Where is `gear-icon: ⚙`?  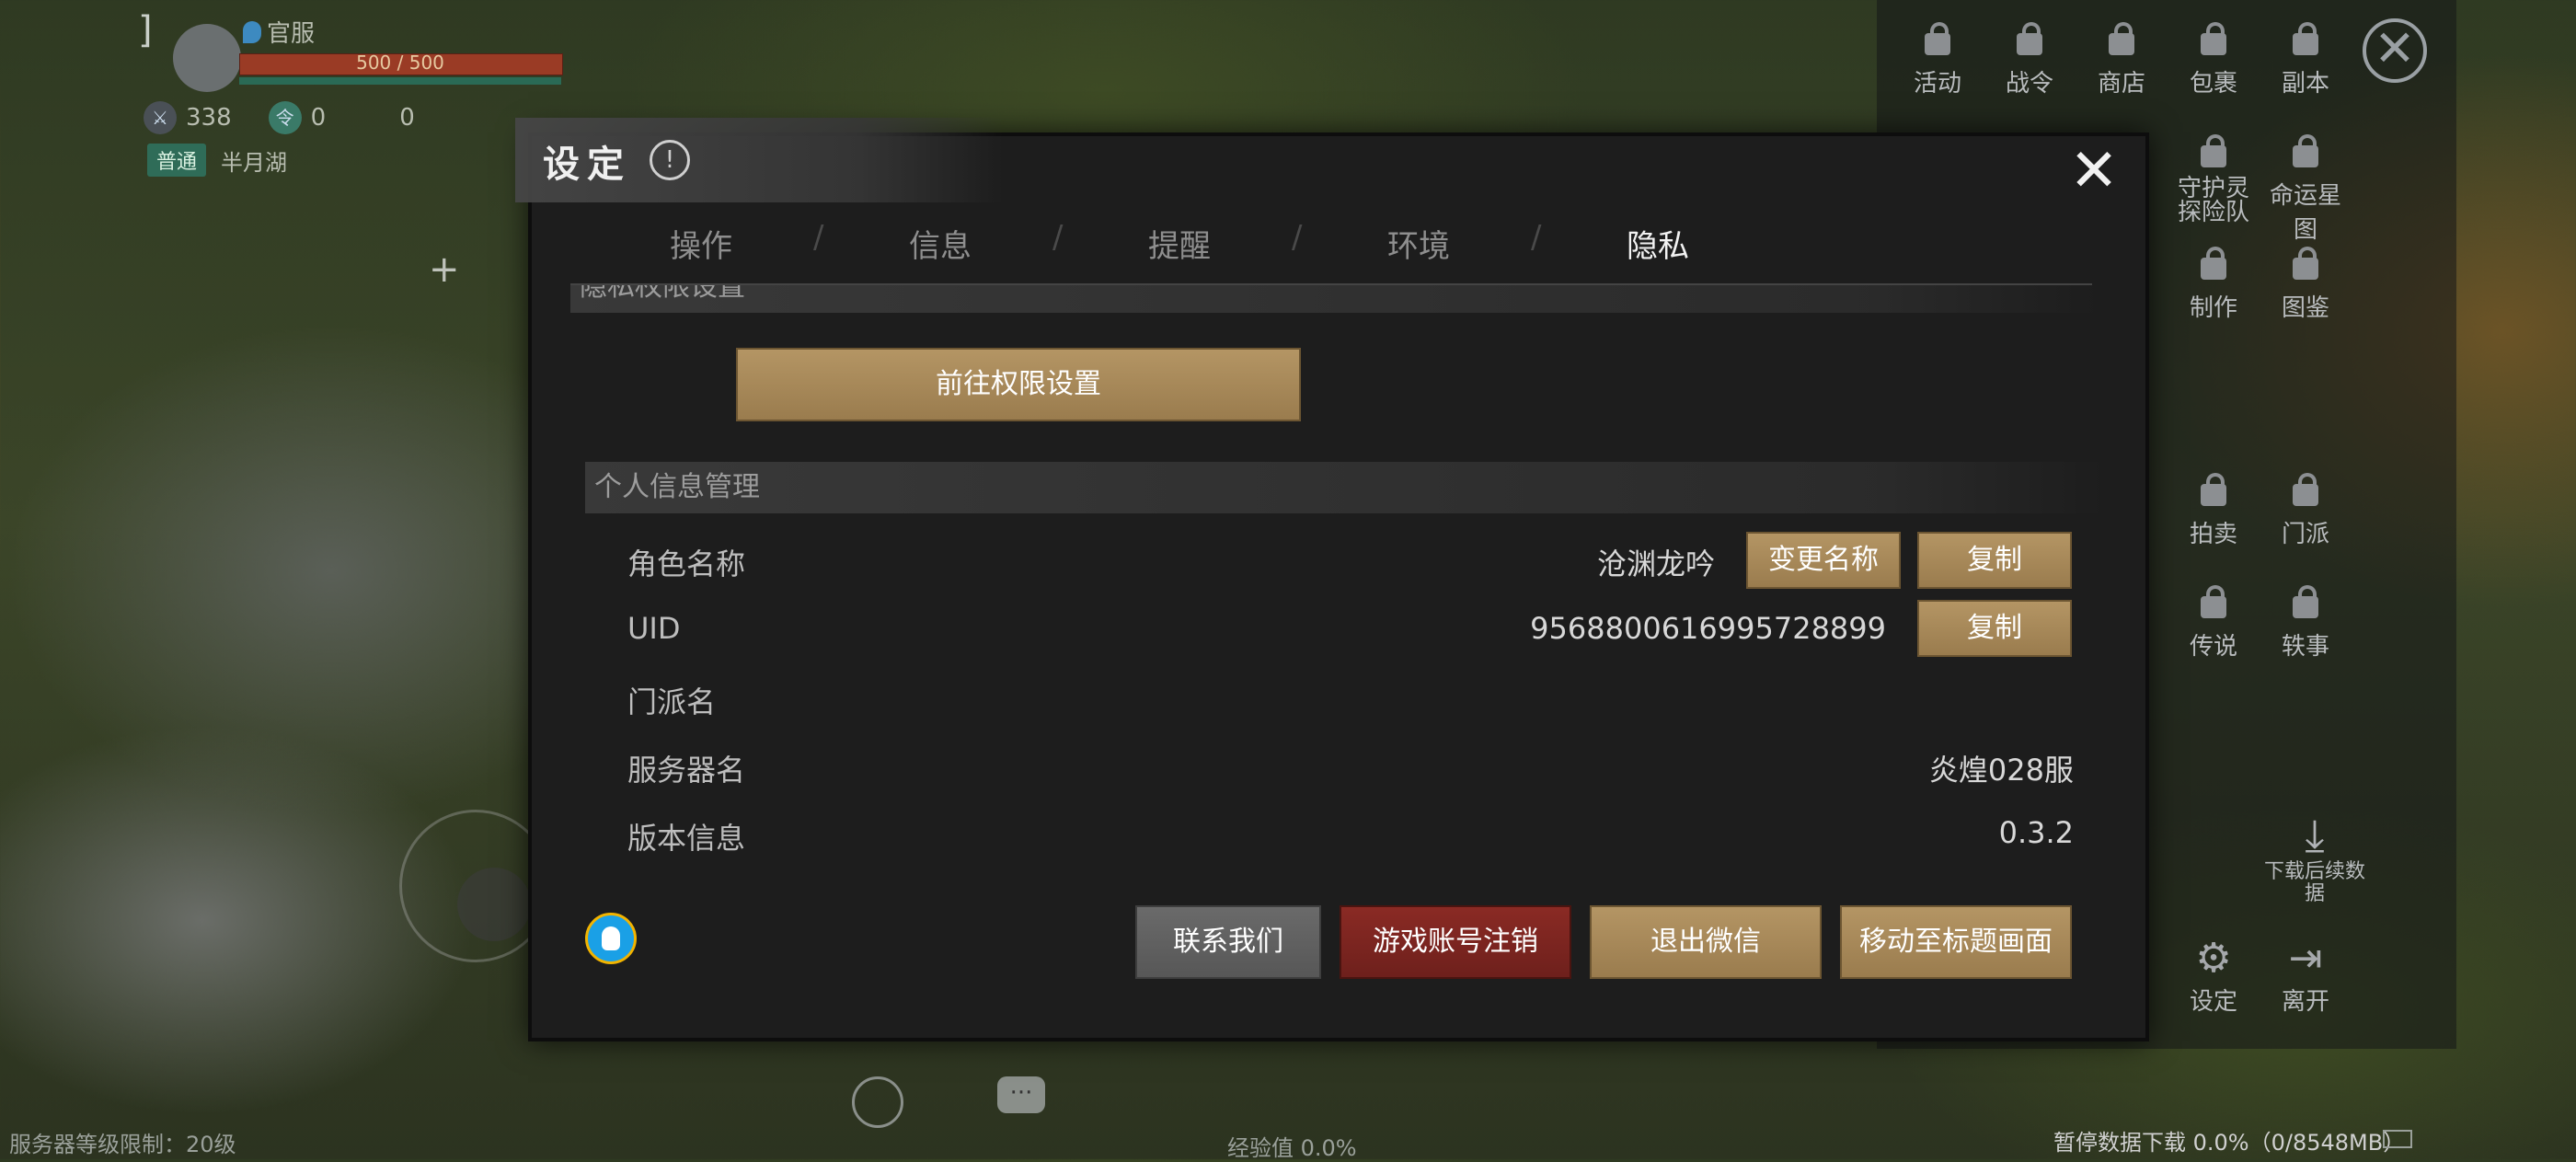 gear-icon: ⚙ is located at coordinates (2213, 959).